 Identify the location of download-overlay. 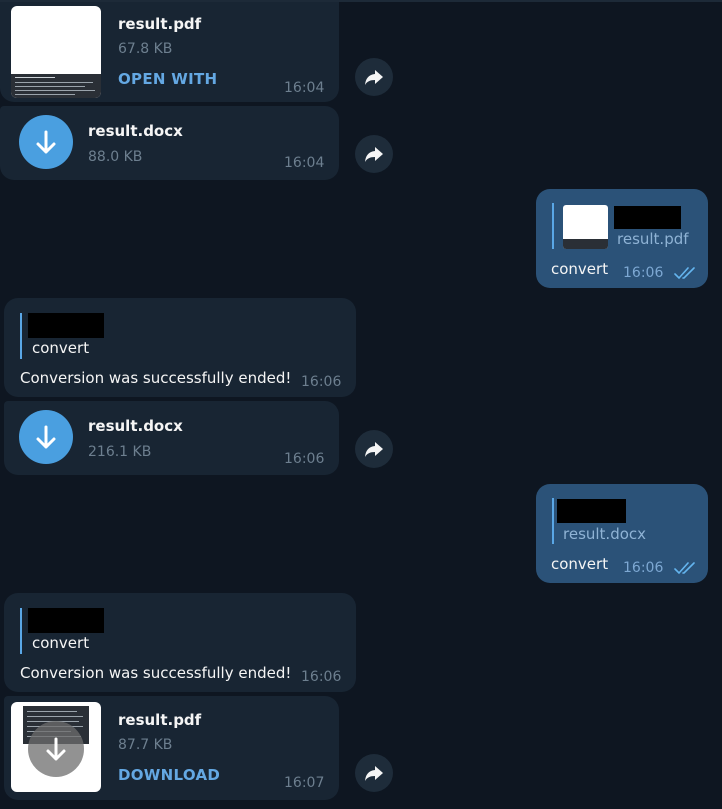
(56, 749).